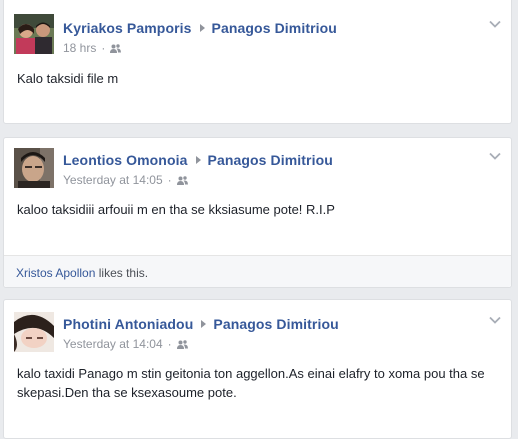  Describe the element at coordinates (125, 160) in the screenshot. I see `author-link: Leontios Omonoia` at that location.